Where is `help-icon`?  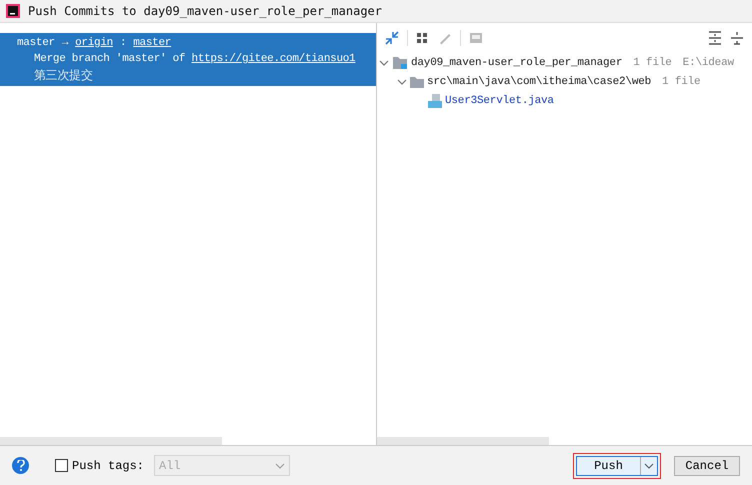 help-icon is located at coordinates (20, 465).